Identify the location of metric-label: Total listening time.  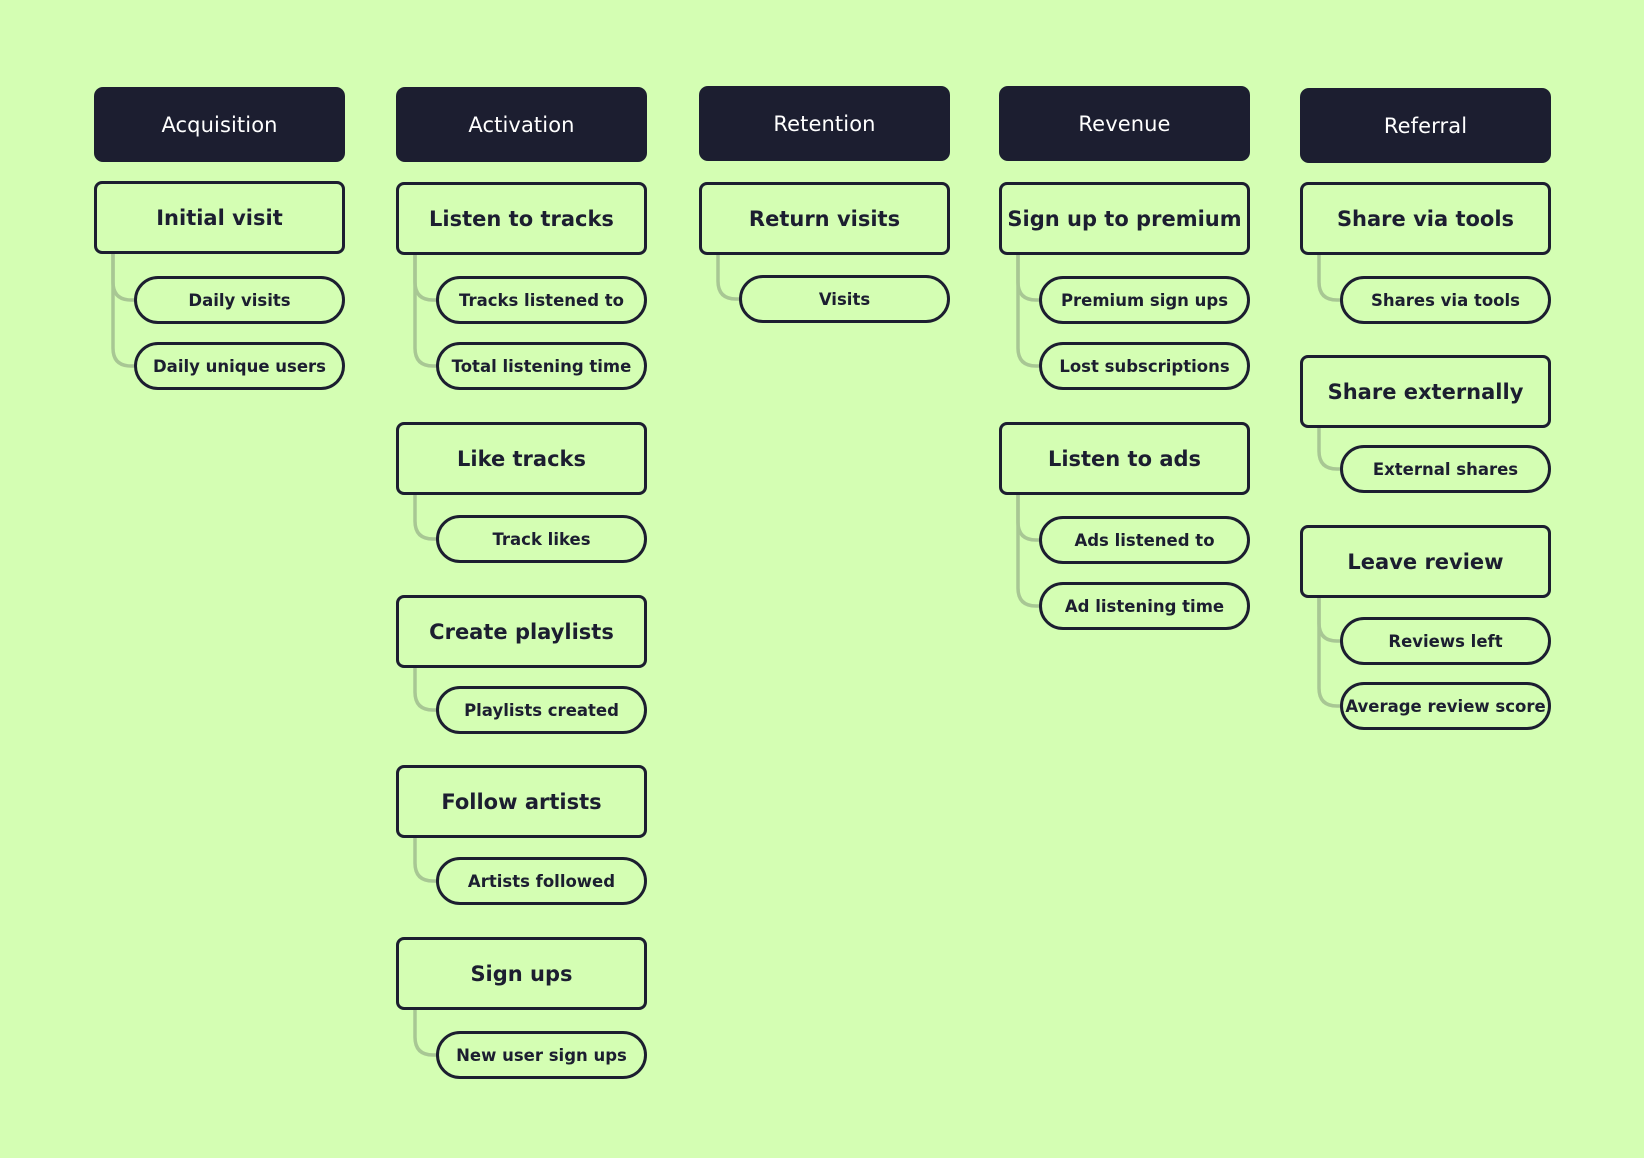
(541, 366).